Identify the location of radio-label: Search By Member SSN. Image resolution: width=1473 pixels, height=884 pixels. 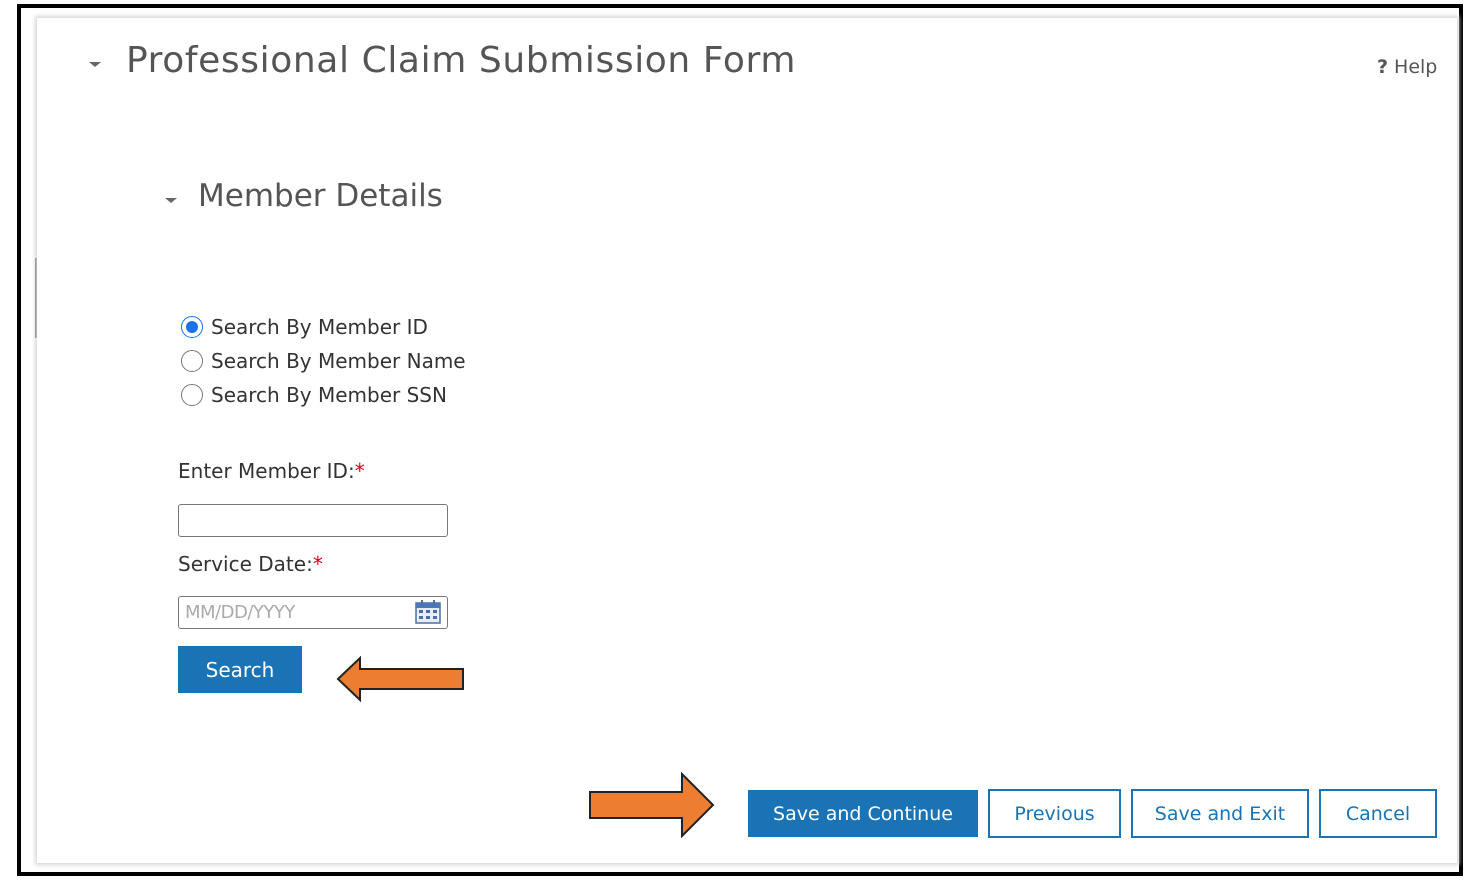
(329, 395).